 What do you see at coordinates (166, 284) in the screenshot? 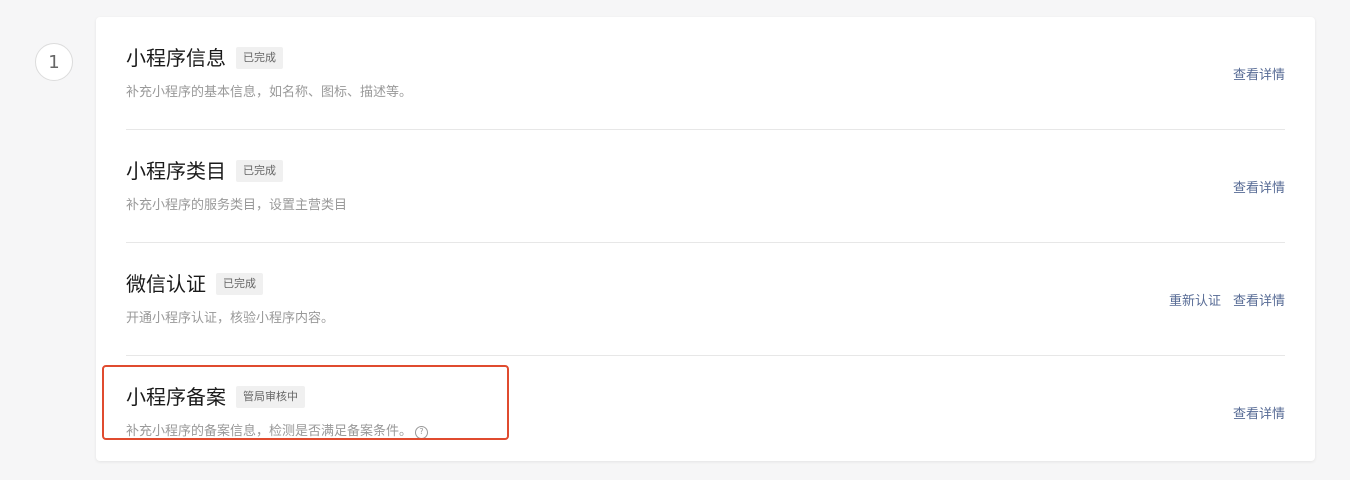
I see `row-title: 微信认证` at bounding box center [166, 284].